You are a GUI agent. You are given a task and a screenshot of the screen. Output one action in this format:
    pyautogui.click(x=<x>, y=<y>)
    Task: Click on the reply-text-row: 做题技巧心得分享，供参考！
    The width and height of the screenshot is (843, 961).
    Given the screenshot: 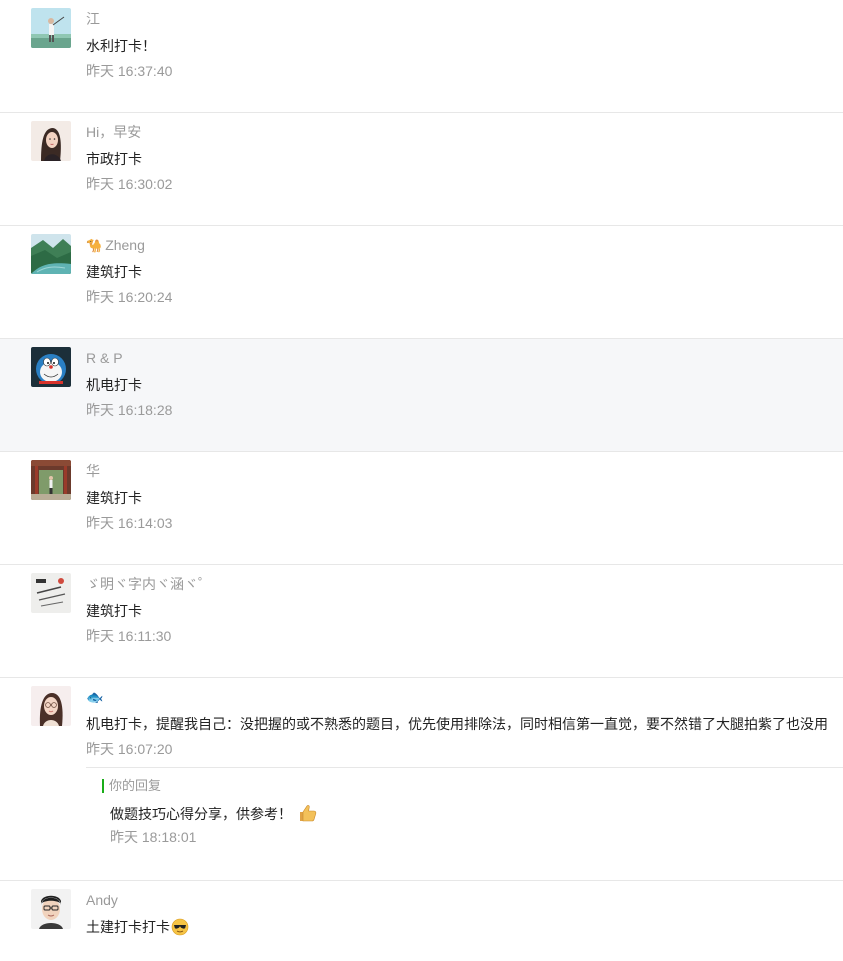 What is the action you would take?
    pyautogui.click(x=214, y=813)
    